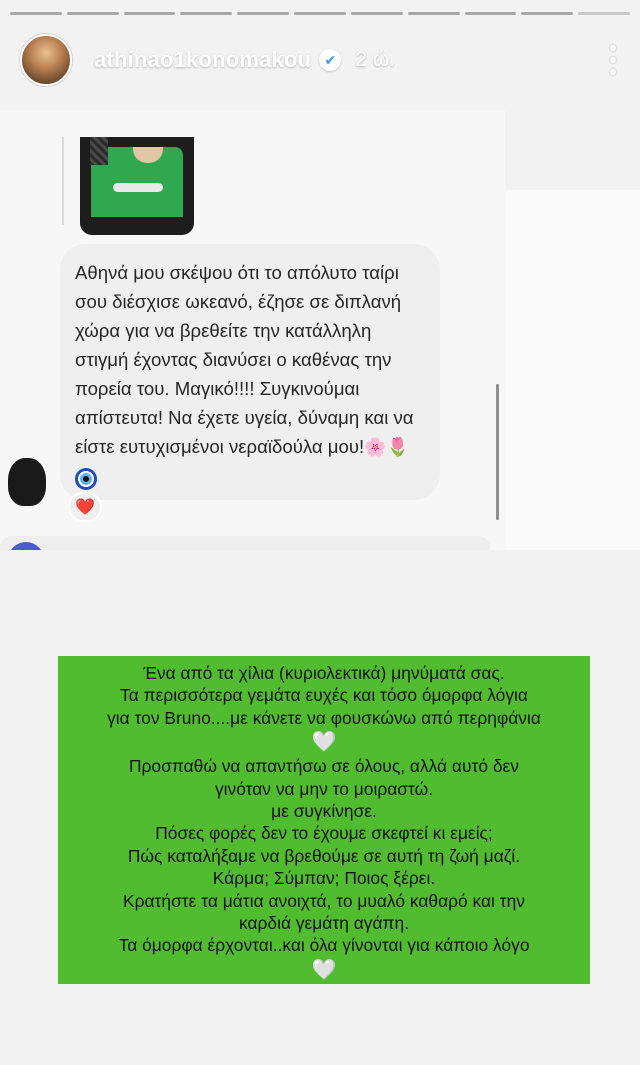 Image resolution: width=640 pixels, height=1065 pixels. What do you see at coordinates (324, 788) in the screenshot?
I see `note-line: γινόταν να μην το μοιραστώ.` at bounding box center [324, 788].